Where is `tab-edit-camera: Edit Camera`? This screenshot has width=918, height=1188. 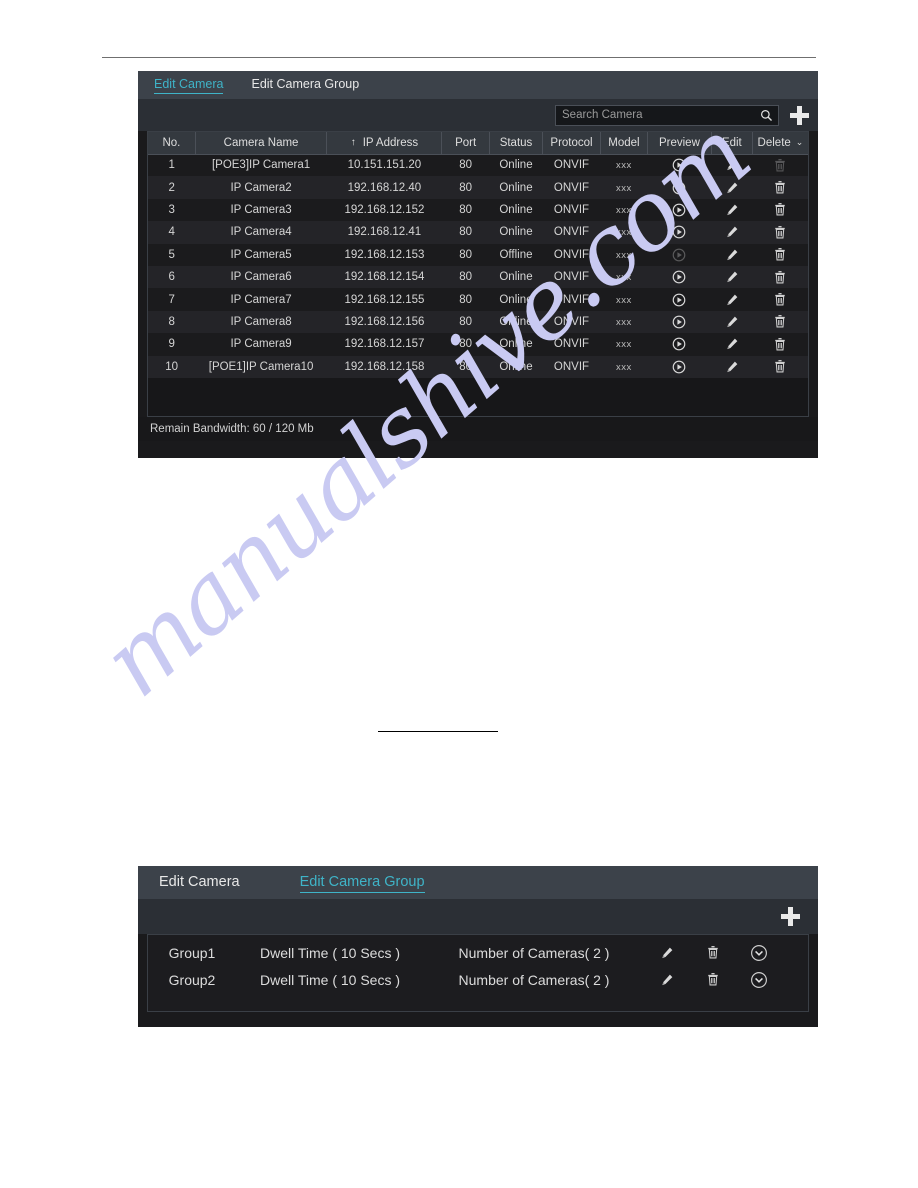
tab-edit-camera: Edit Camera is located at coordinates (189, 85).